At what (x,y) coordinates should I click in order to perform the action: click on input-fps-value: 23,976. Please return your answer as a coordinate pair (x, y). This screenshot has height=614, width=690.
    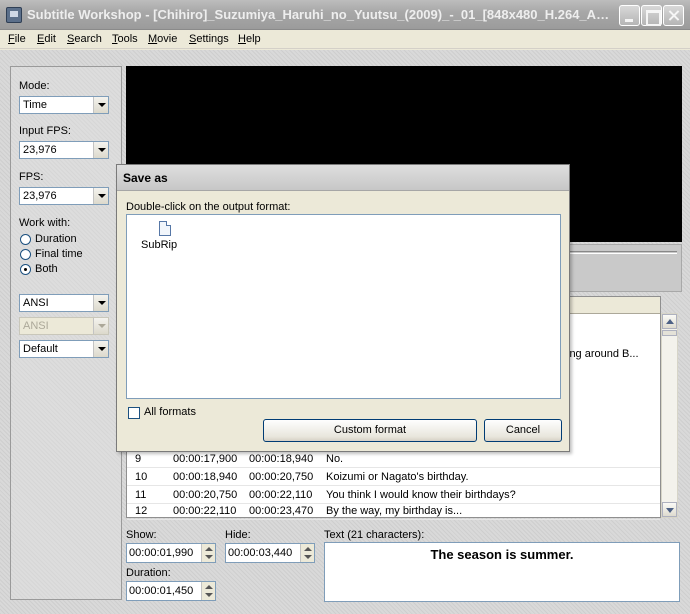
    Looking at the image, I should click on (40, 150).